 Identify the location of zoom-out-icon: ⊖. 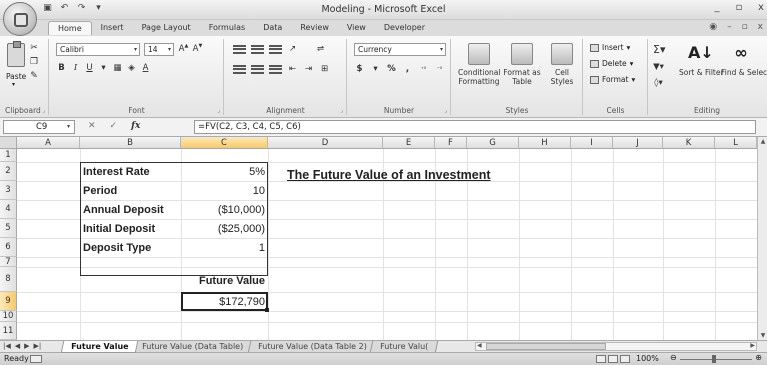
(673, 357).